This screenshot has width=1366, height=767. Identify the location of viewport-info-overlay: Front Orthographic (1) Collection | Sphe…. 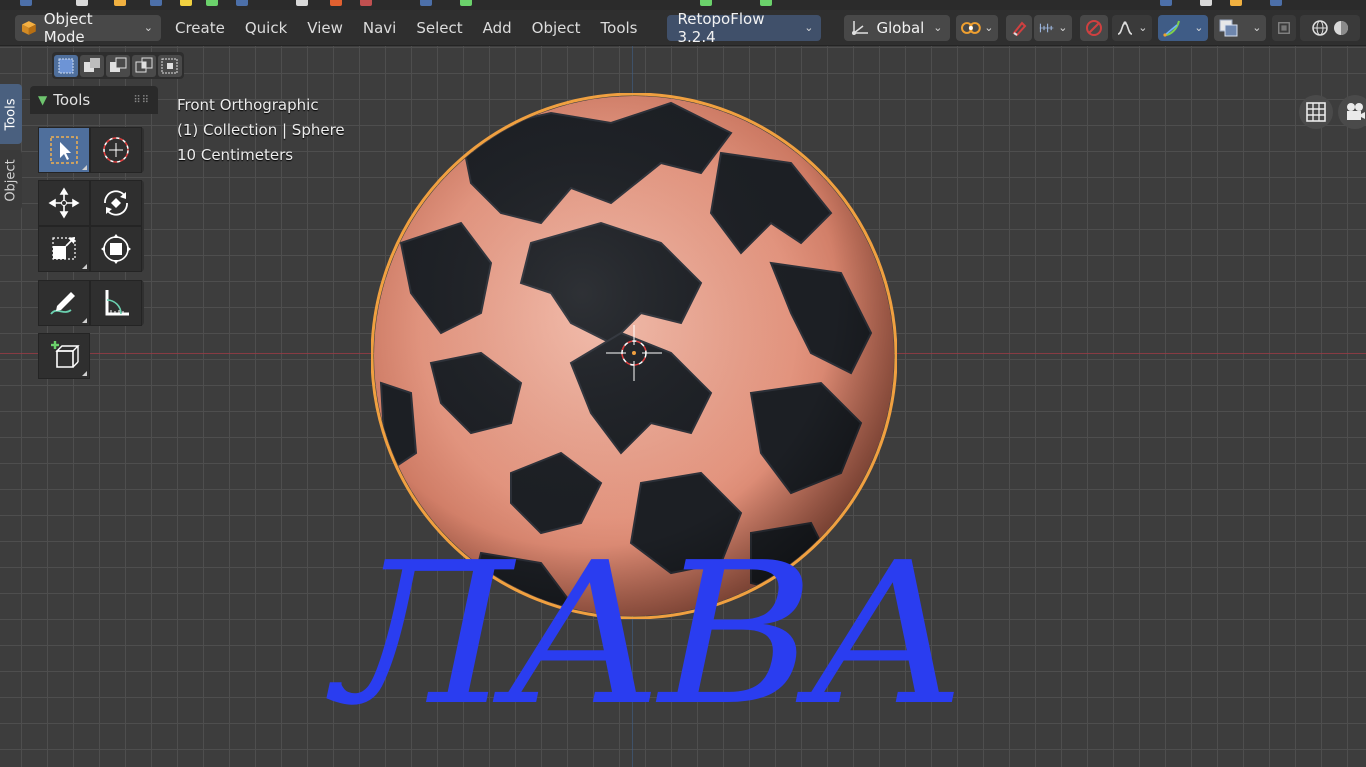
(261, 130).